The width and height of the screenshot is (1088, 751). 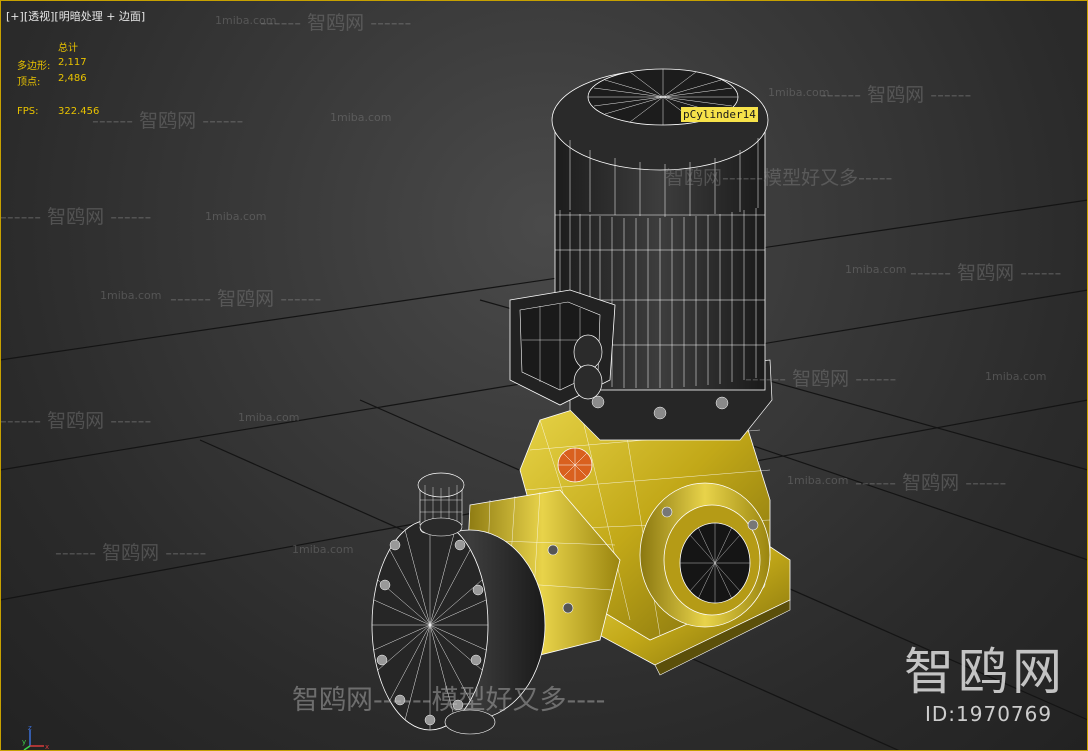 I want to click on valve-knob, so click(x=441, y=504).